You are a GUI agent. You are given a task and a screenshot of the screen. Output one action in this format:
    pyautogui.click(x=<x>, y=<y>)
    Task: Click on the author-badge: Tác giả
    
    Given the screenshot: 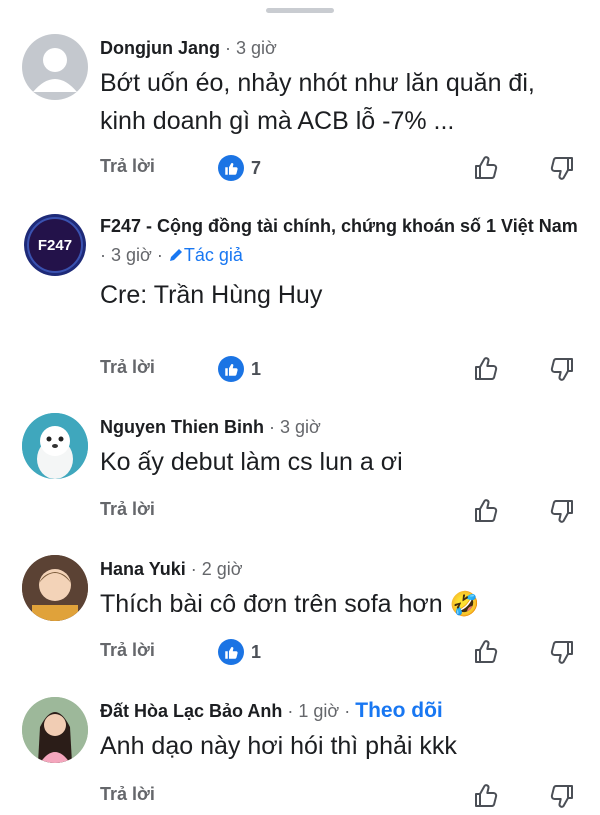 What is the action you would take?
    pyautogui.click(x=205, y=255)
    